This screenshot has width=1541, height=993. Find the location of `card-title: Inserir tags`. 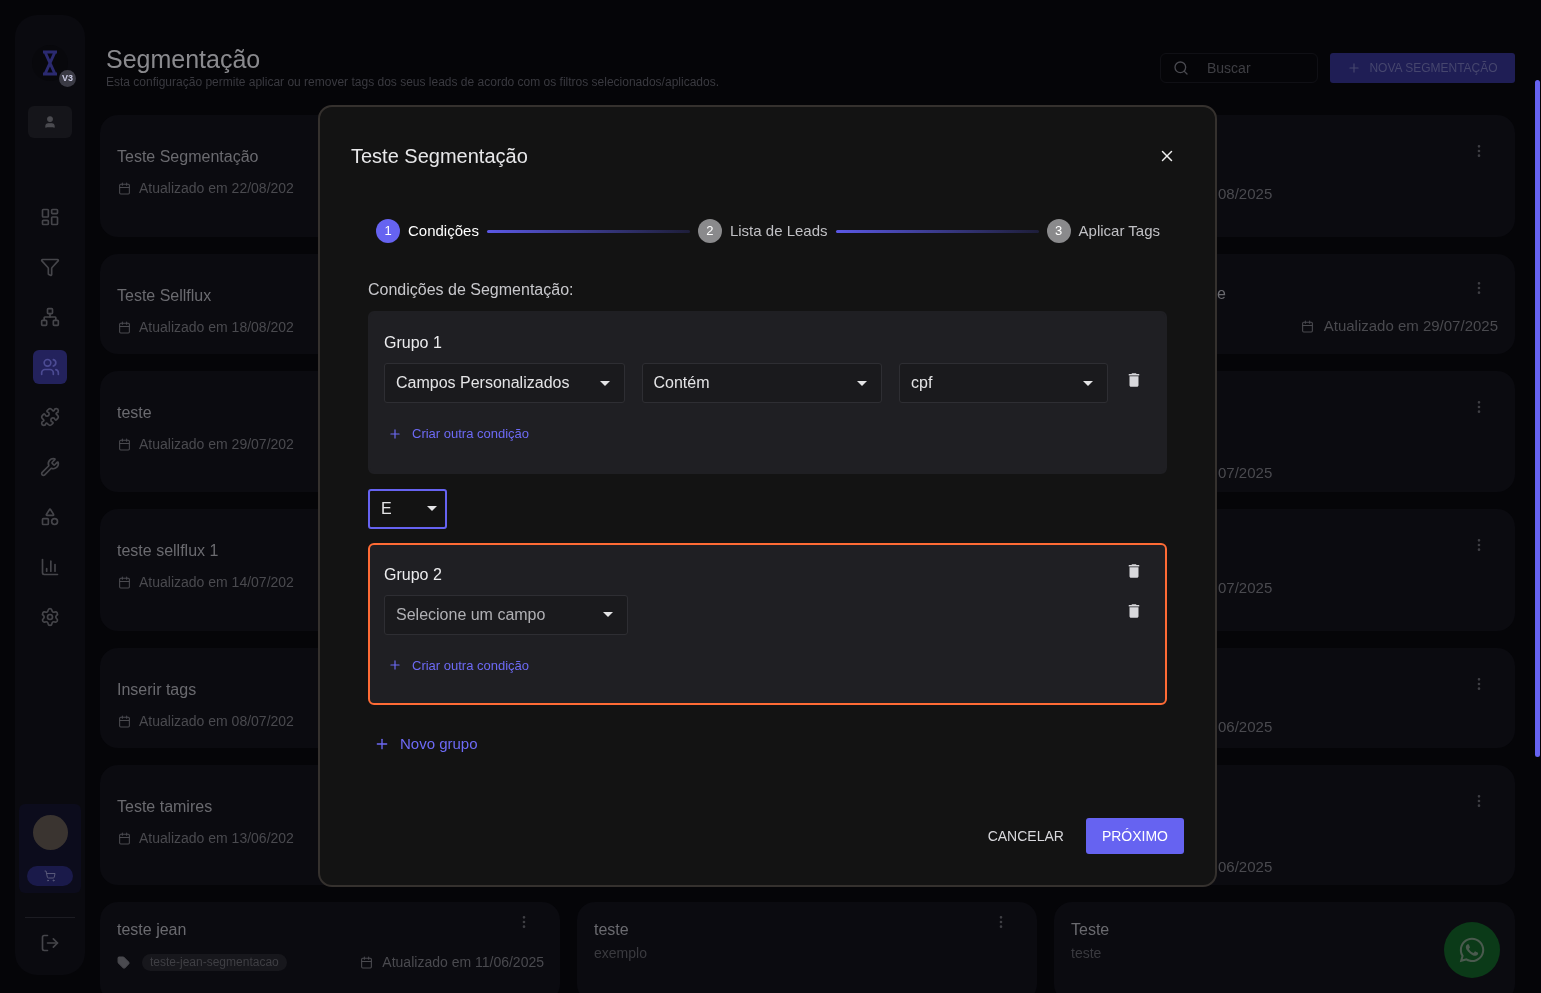

card-title: Inserir tags is located at coordinates (157, 690).